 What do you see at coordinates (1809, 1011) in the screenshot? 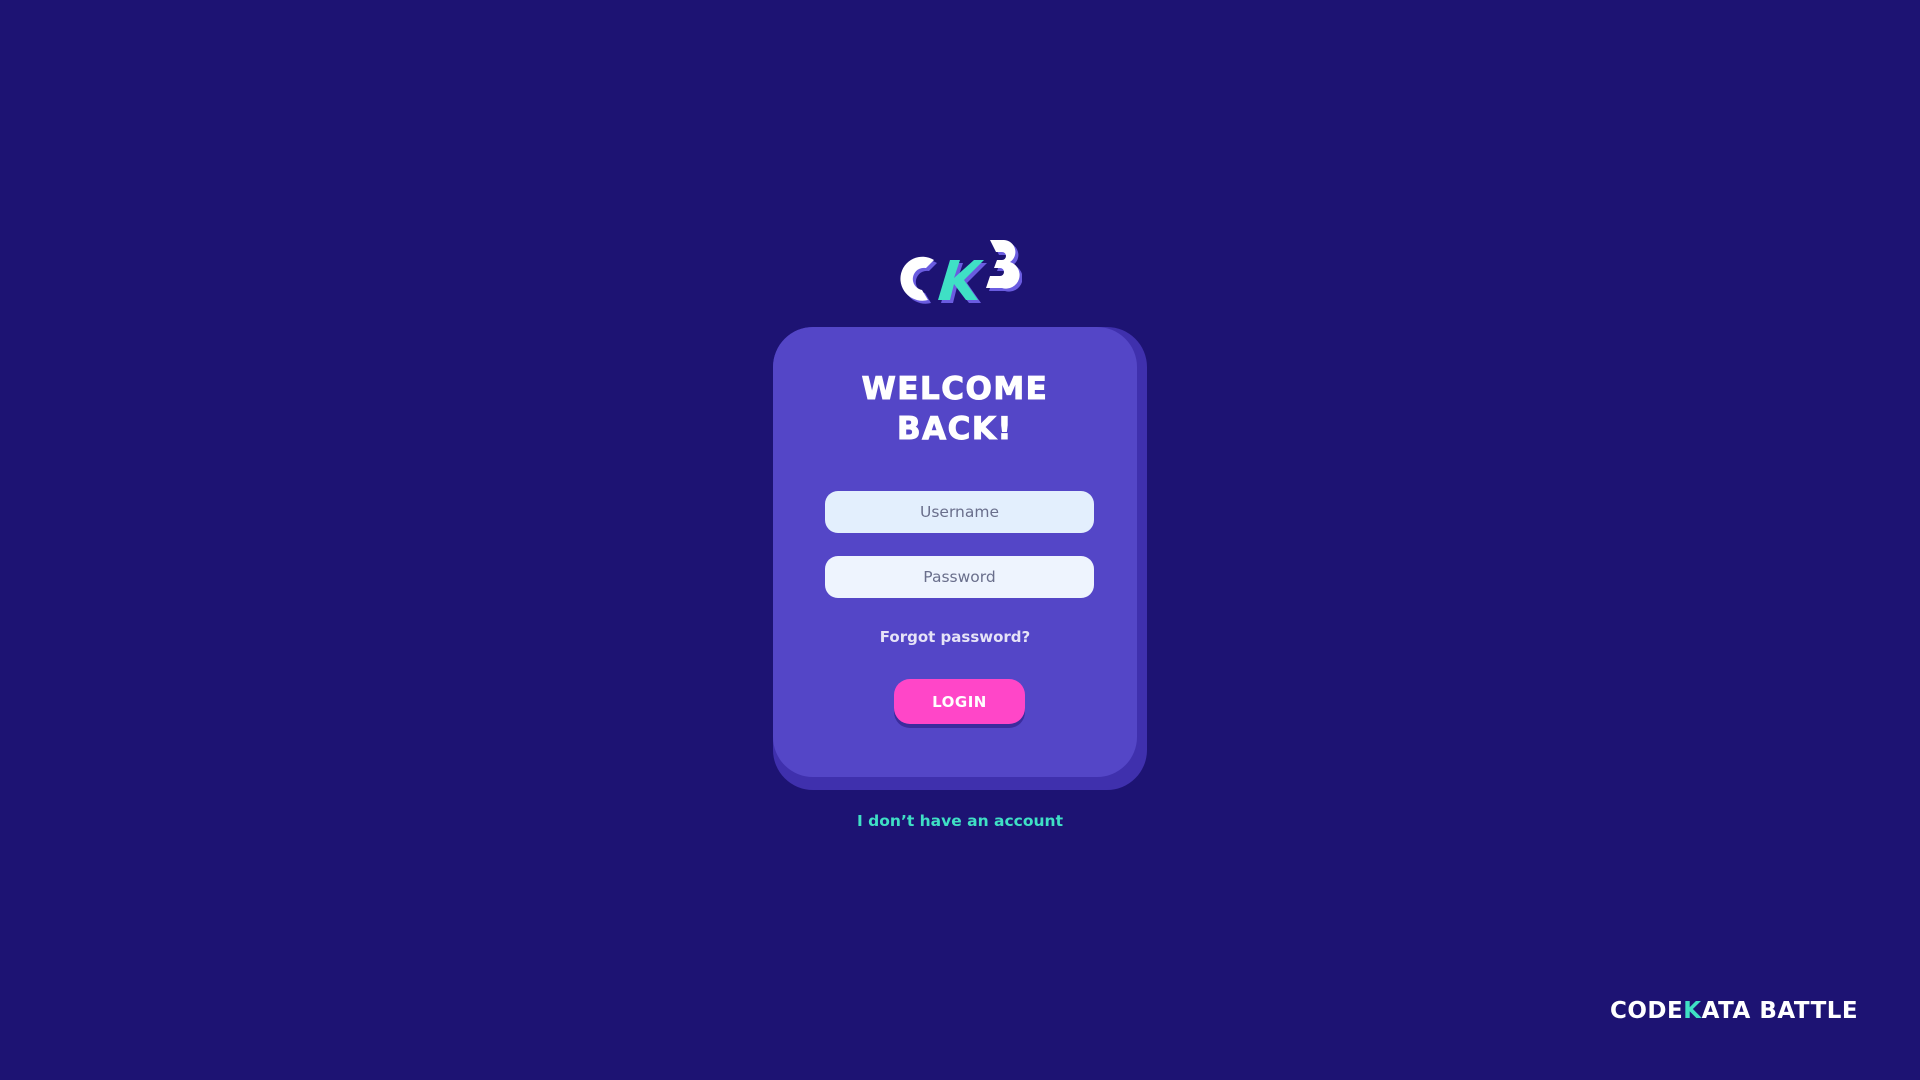
I see `brand-battle: BATTLE` at bounding box center [1809, 1011].